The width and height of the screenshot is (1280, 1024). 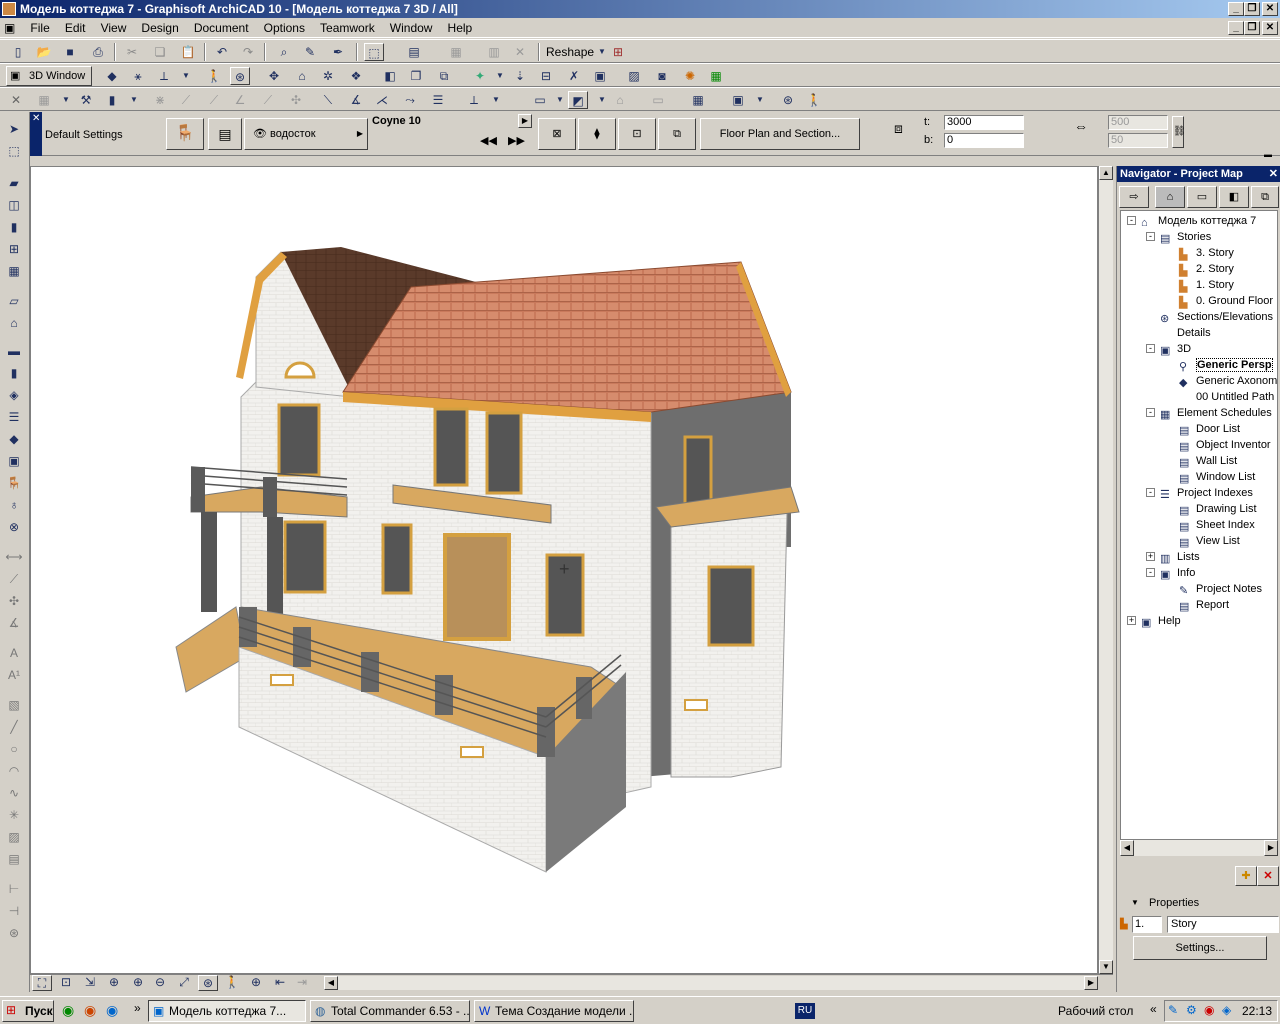 What do you see at coordinates (328, 100) in the screenshot?
I see `line-icon: ⟍` at bounding box center [328, 100].